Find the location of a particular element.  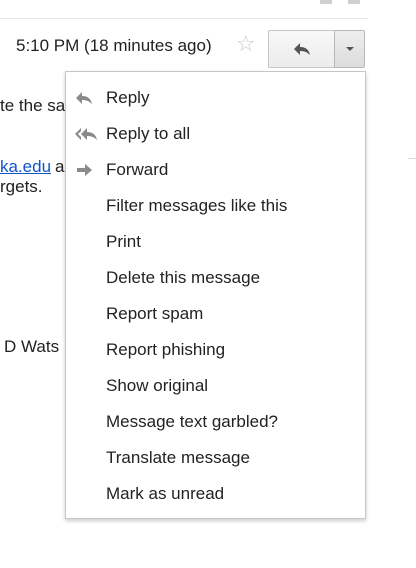

email-link: ka.edu is located at coordinates (25, 166).